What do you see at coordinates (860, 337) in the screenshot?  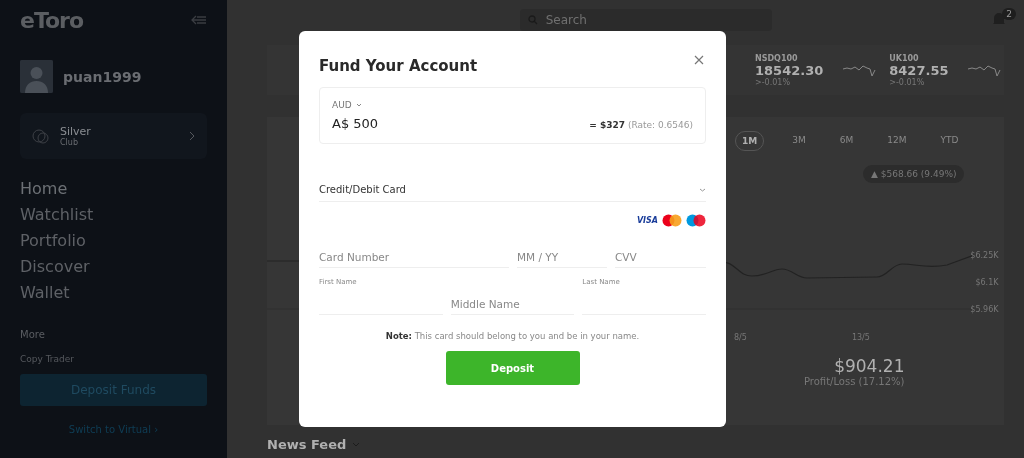 I see `axis-label: 13/5` at bounding box center [860, 337].